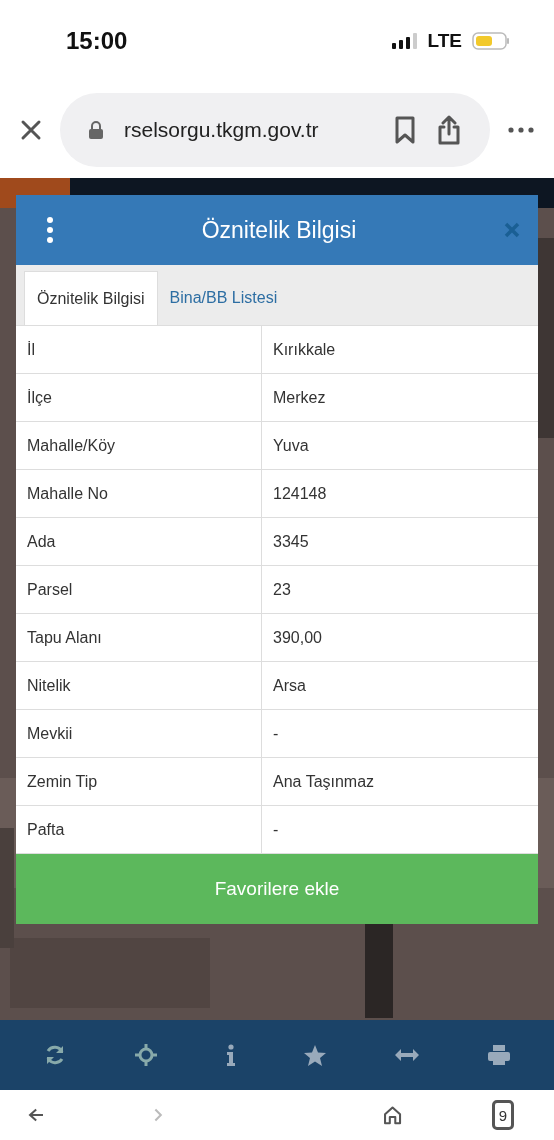 This screenshot has width=554, height=1140. What do you see at coordinates (139, 589) in the screenshot?
I see `table-cell: Parsel` at bounding box center [139, 589].